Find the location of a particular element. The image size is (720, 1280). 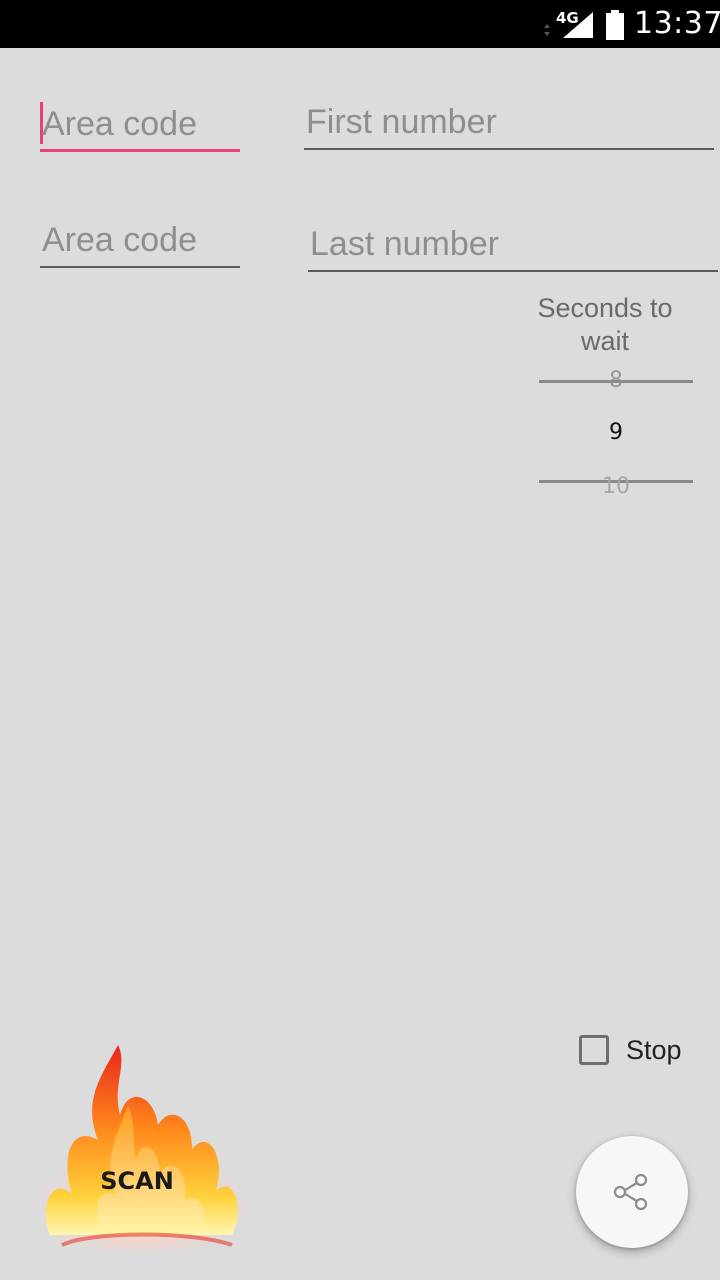

last-number-input is located at coordinates (513, 244).